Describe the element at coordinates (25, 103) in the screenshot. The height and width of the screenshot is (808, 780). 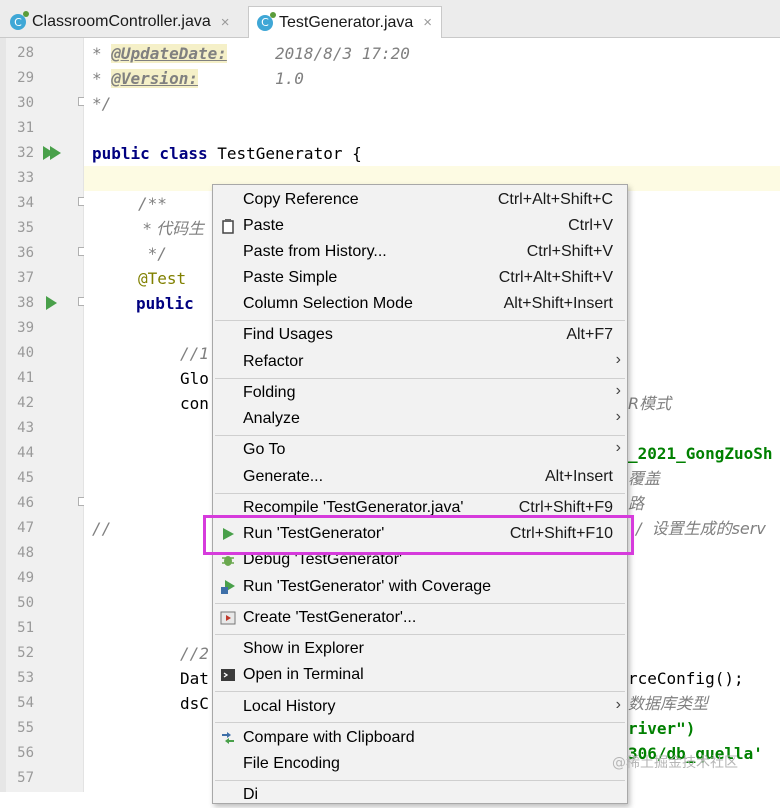
I see `line-number: 30` at that location.